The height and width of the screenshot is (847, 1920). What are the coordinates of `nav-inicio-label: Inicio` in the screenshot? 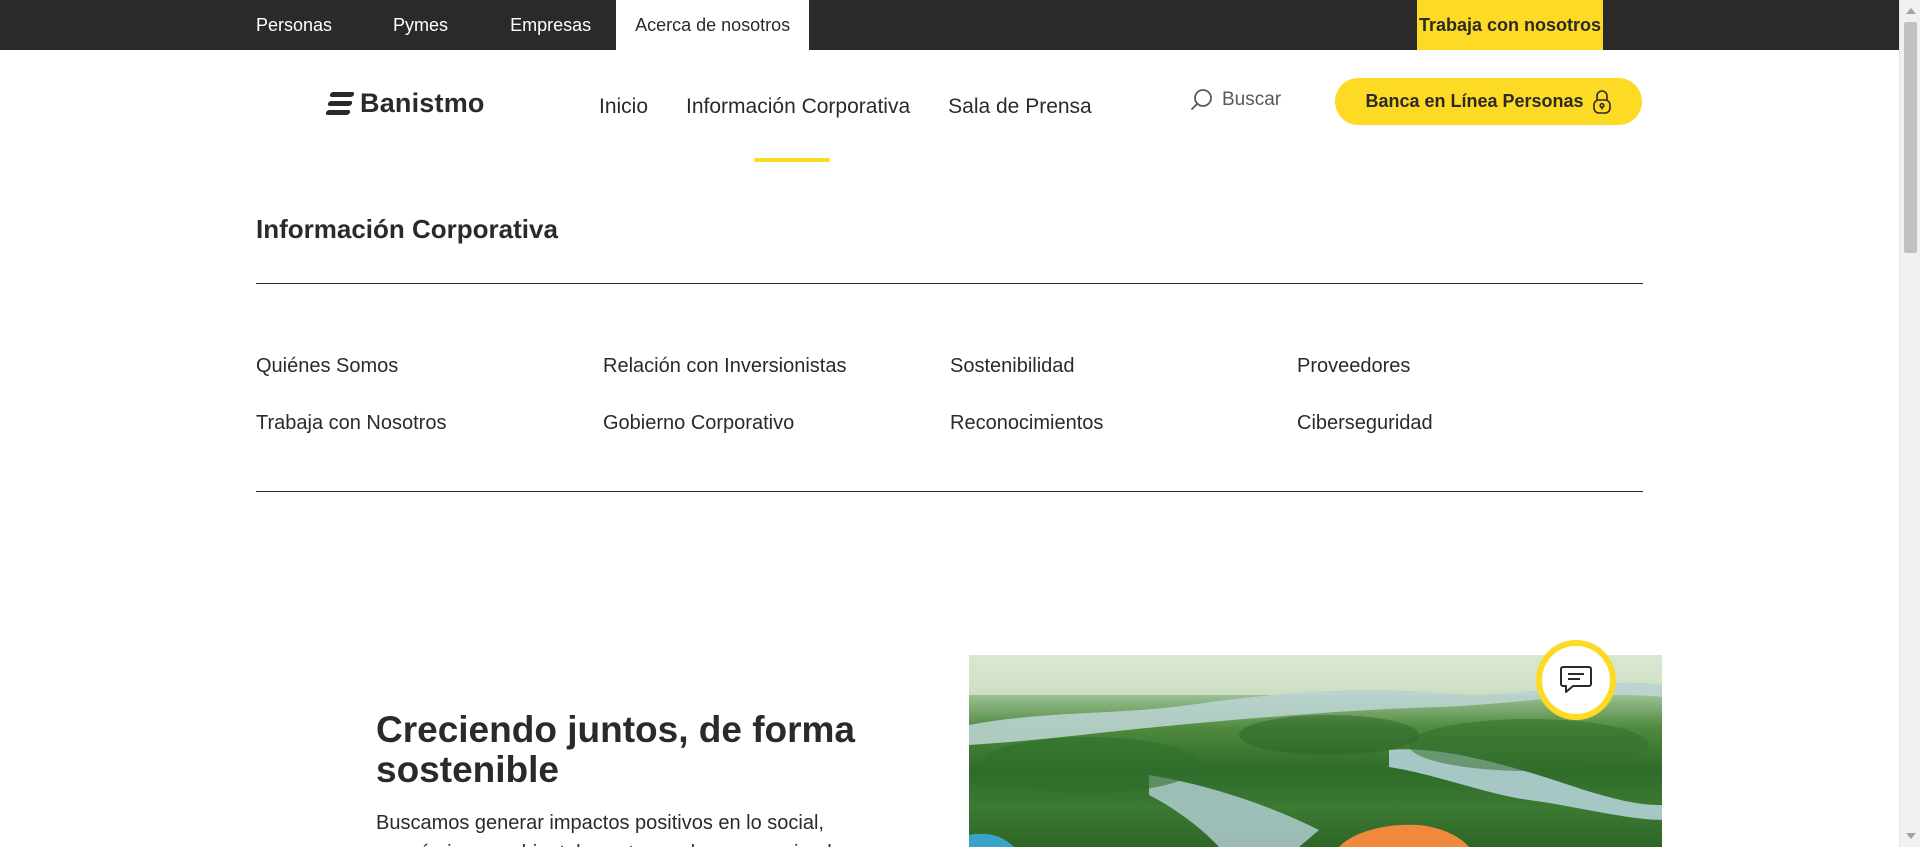 It's located at (624, 106).